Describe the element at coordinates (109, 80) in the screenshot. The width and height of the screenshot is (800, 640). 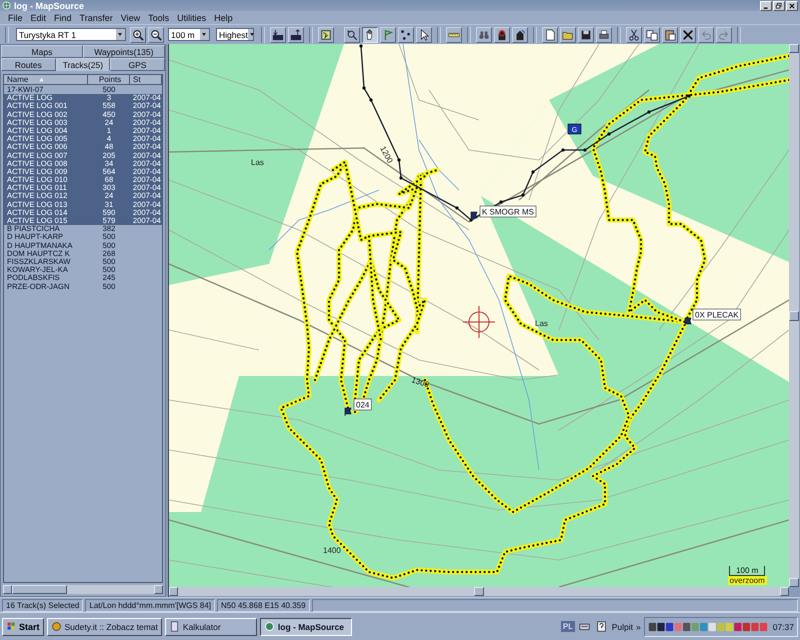
I see `column-header: Points` at that location.